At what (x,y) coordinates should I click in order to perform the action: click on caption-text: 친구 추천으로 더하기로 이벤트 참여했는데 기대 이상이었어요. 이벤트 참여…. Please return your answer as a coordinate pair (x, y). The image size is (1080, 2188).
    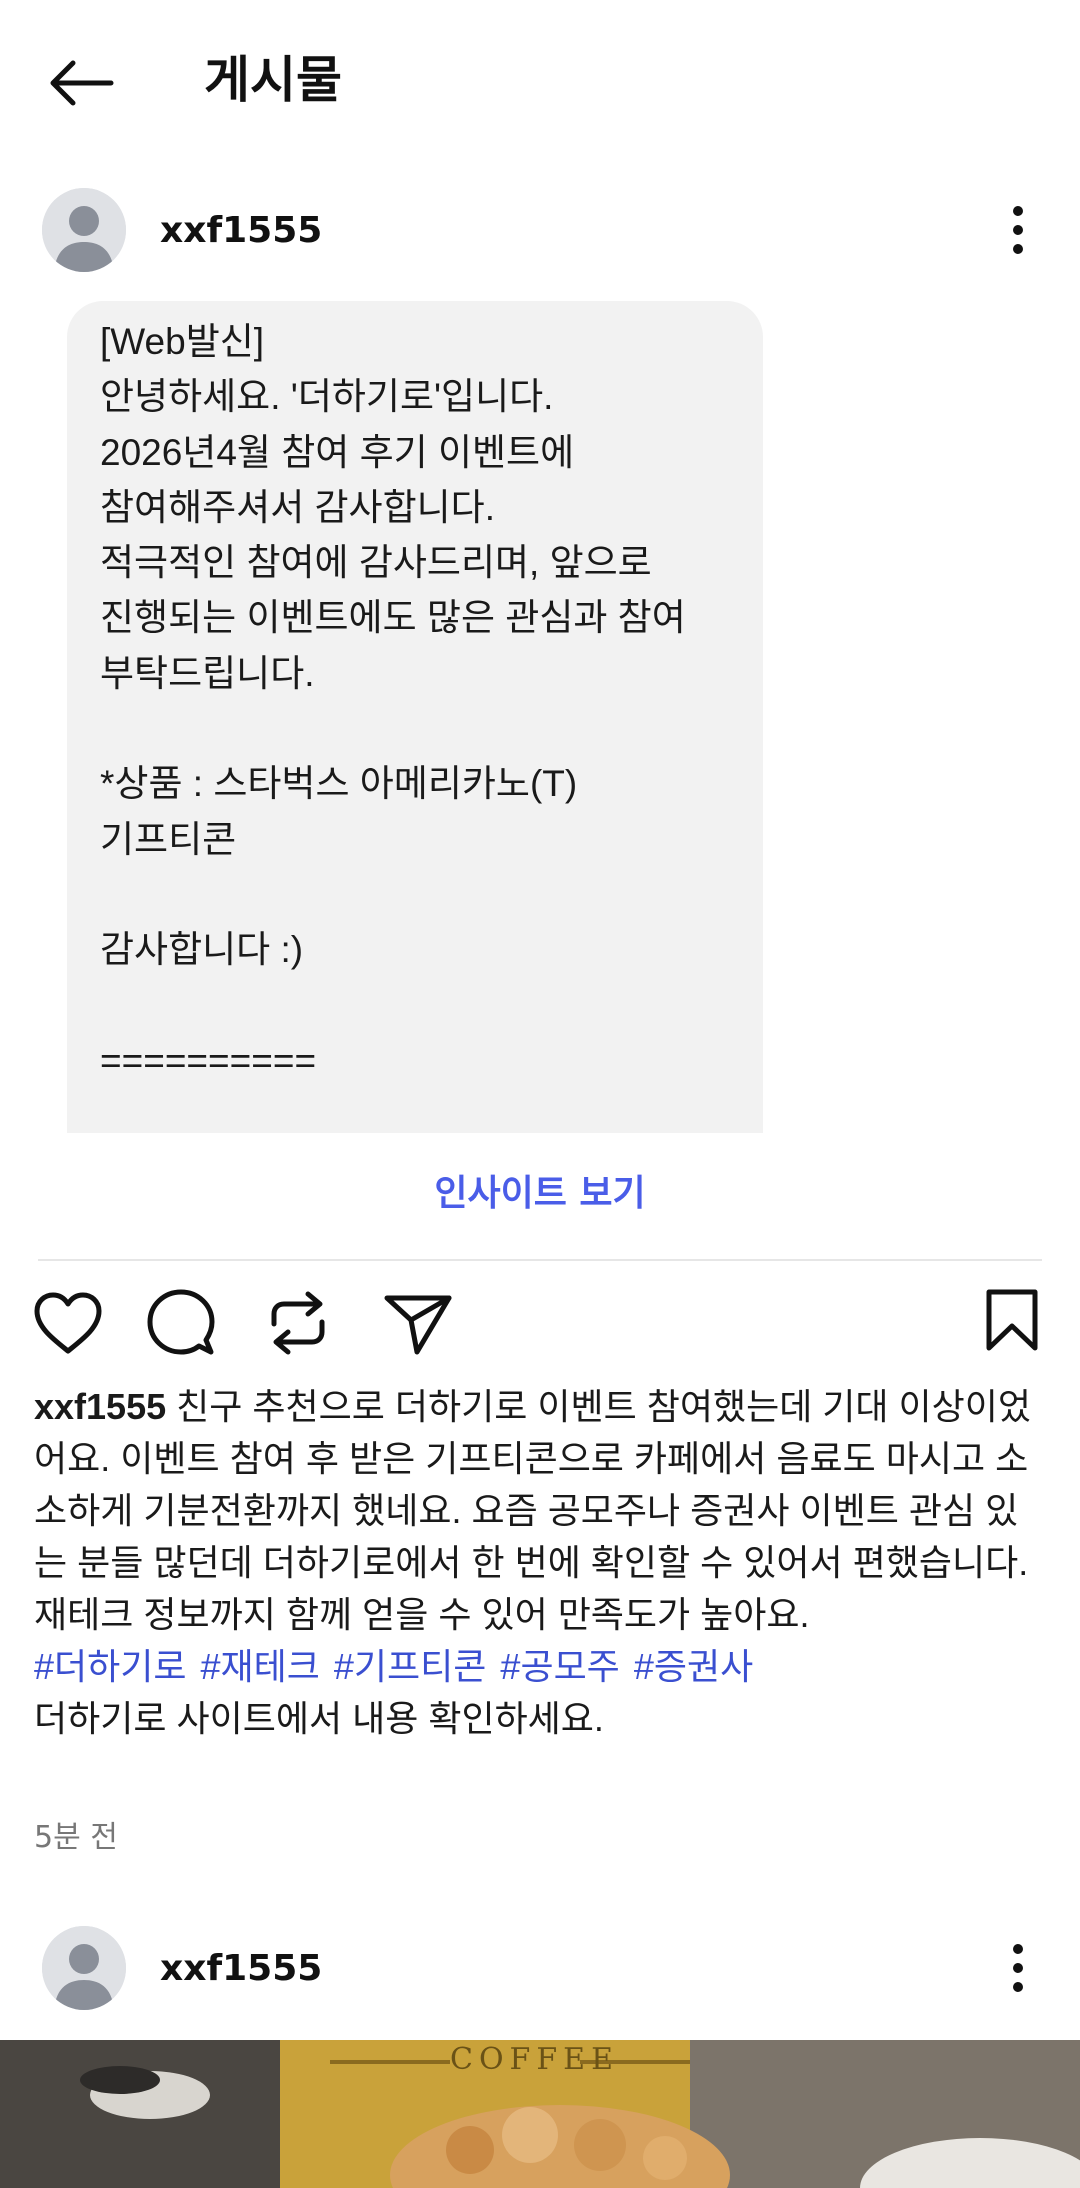
    Looking at the image, I should click on (533, 1510).